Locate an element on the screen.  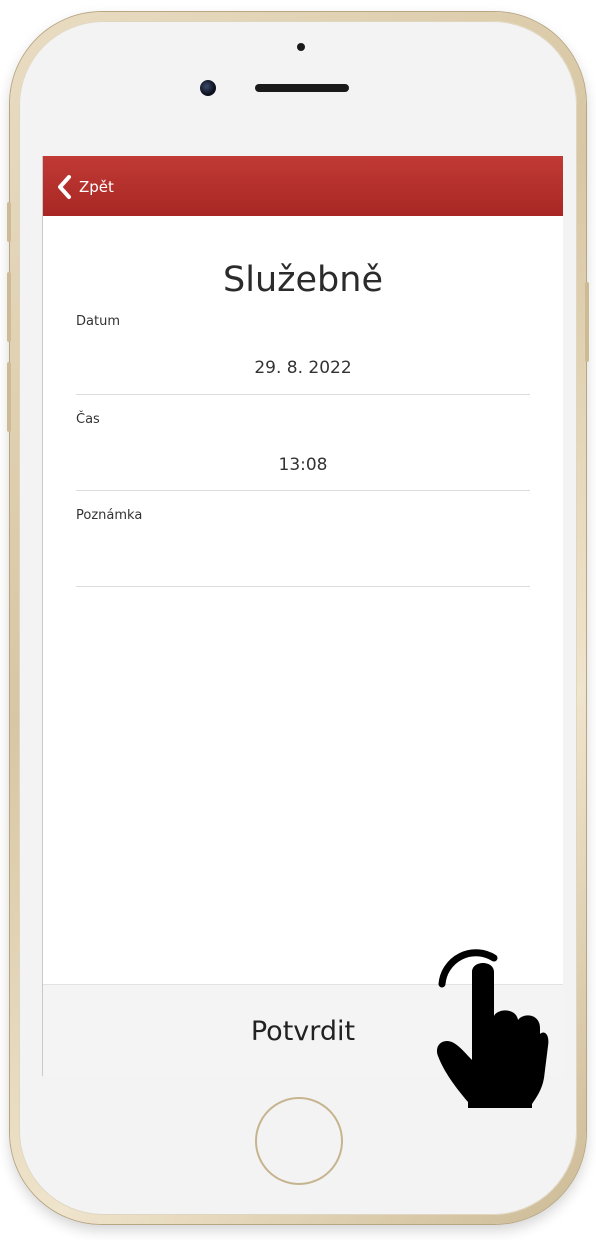
earpiece-speaker is located at coordinates (302, 88).